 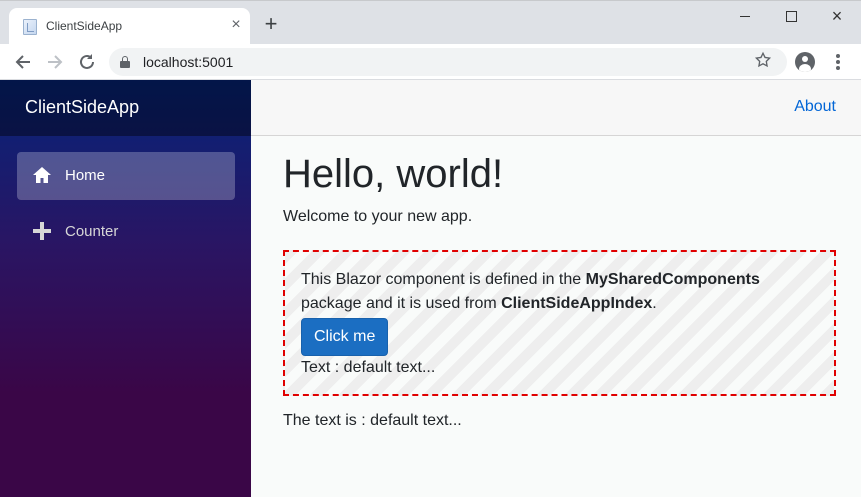 I want to click on home-icon, so click(x=42, y=175).